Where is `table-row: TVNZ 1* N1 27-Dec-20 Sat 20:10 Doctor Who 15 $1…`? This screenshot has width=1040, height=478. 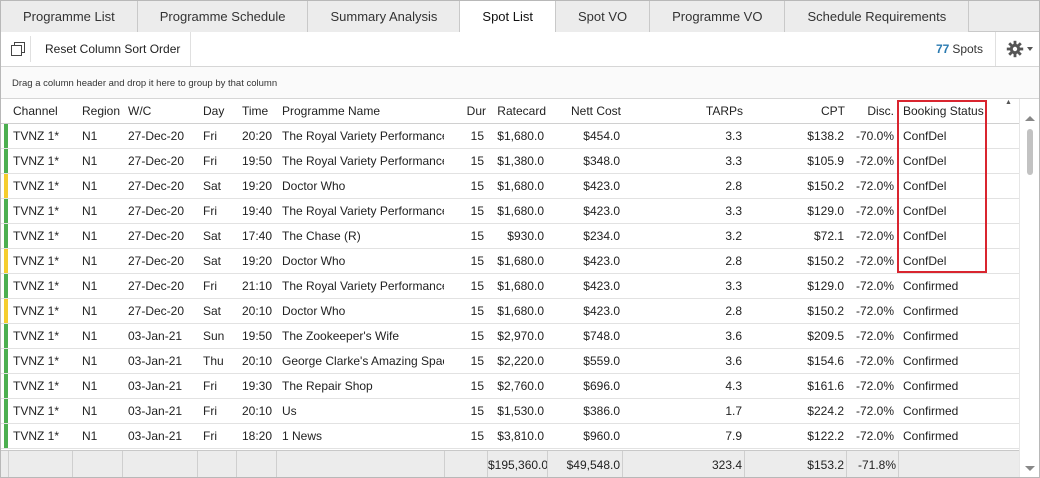
table-row: TVNZ 1* N1 27-Dec-20 Sat 20:10 Doctor Who 15 $1… is located at coordinates (510, 311).